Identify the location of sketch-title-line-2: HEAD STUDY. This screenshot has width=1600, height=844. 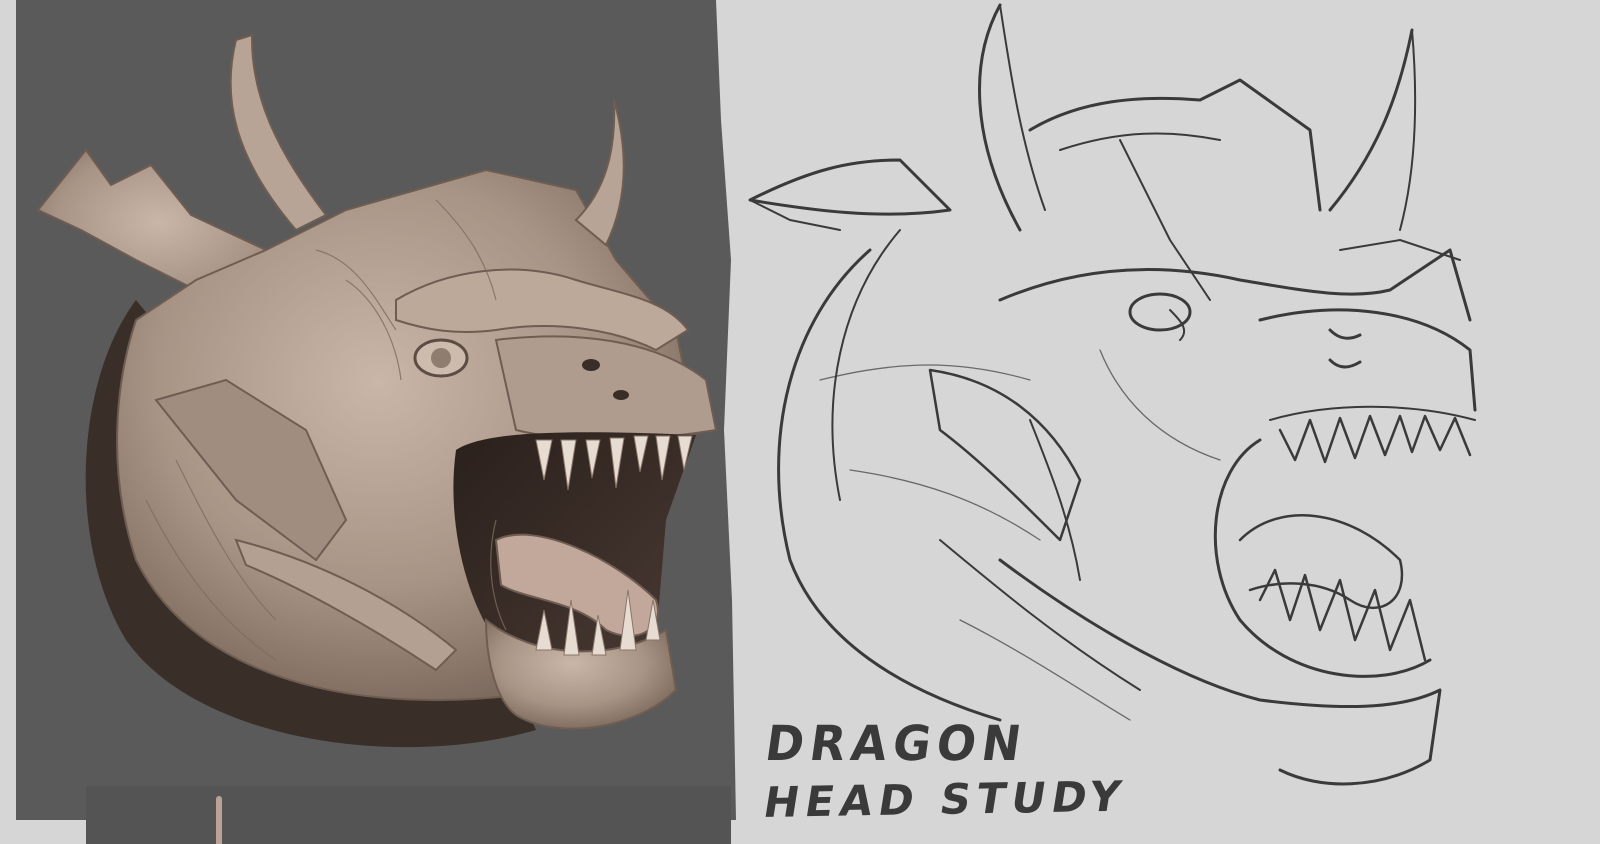
(945, 799).